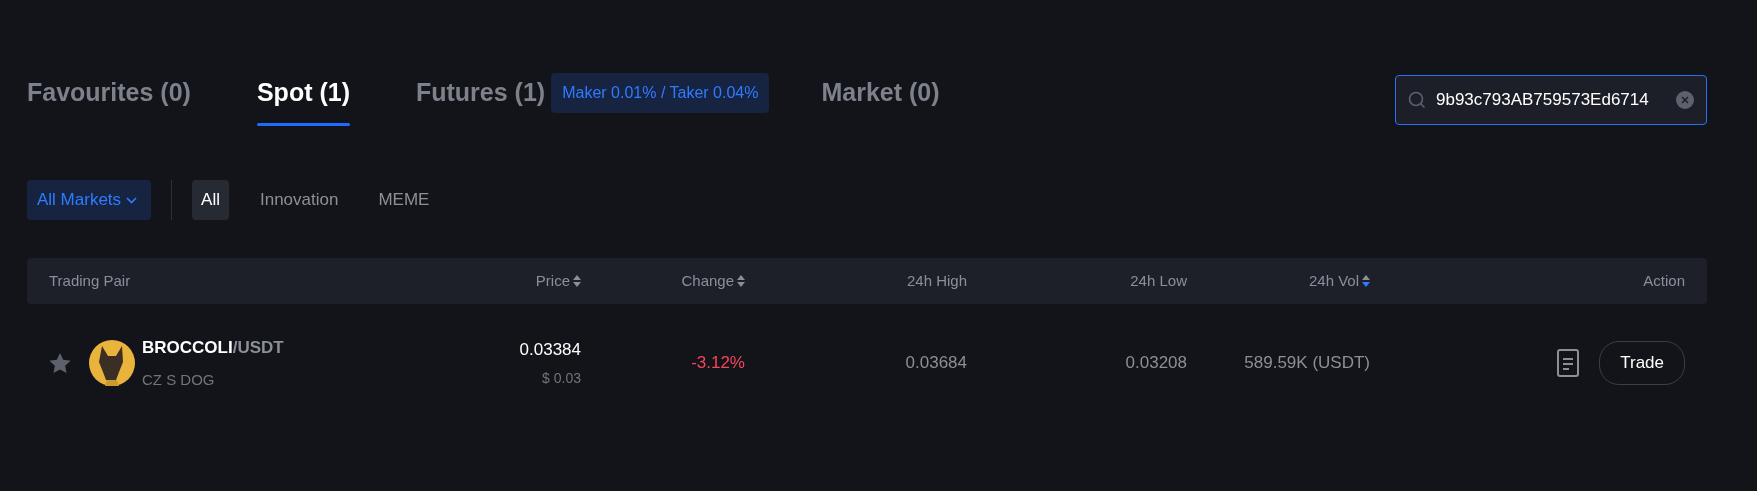  I want to click on avatar-icon, so click(112, 363).